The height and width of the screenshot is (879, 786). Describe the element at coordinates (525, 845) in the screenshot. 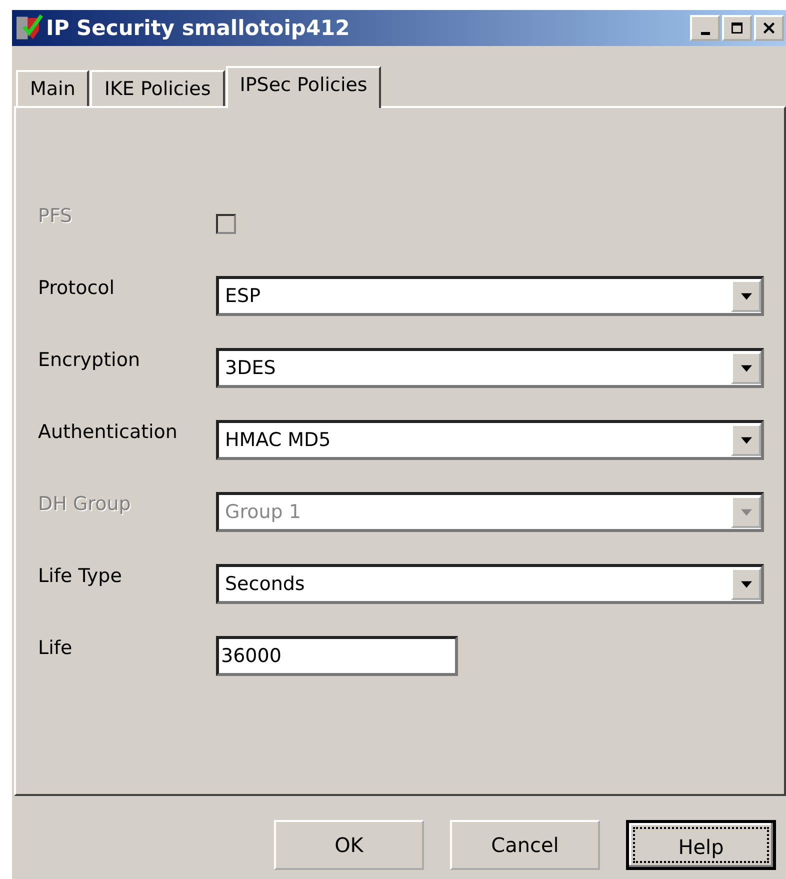

I see `dialog-button: Cancel` at that location.